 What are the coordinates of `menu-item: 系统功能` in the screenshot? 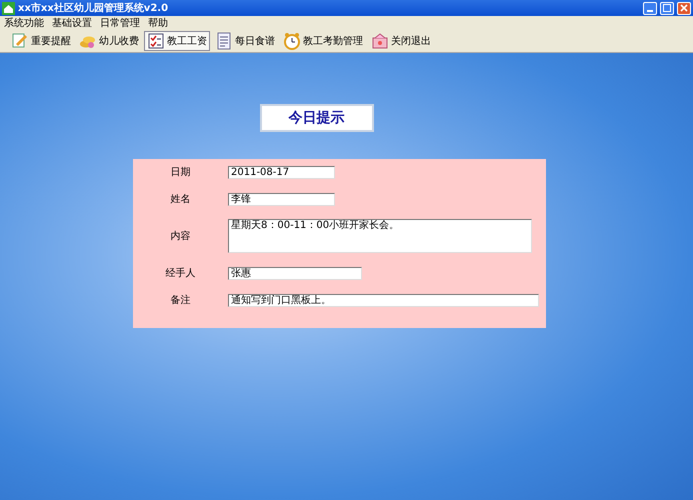 It's located at (24, 23).